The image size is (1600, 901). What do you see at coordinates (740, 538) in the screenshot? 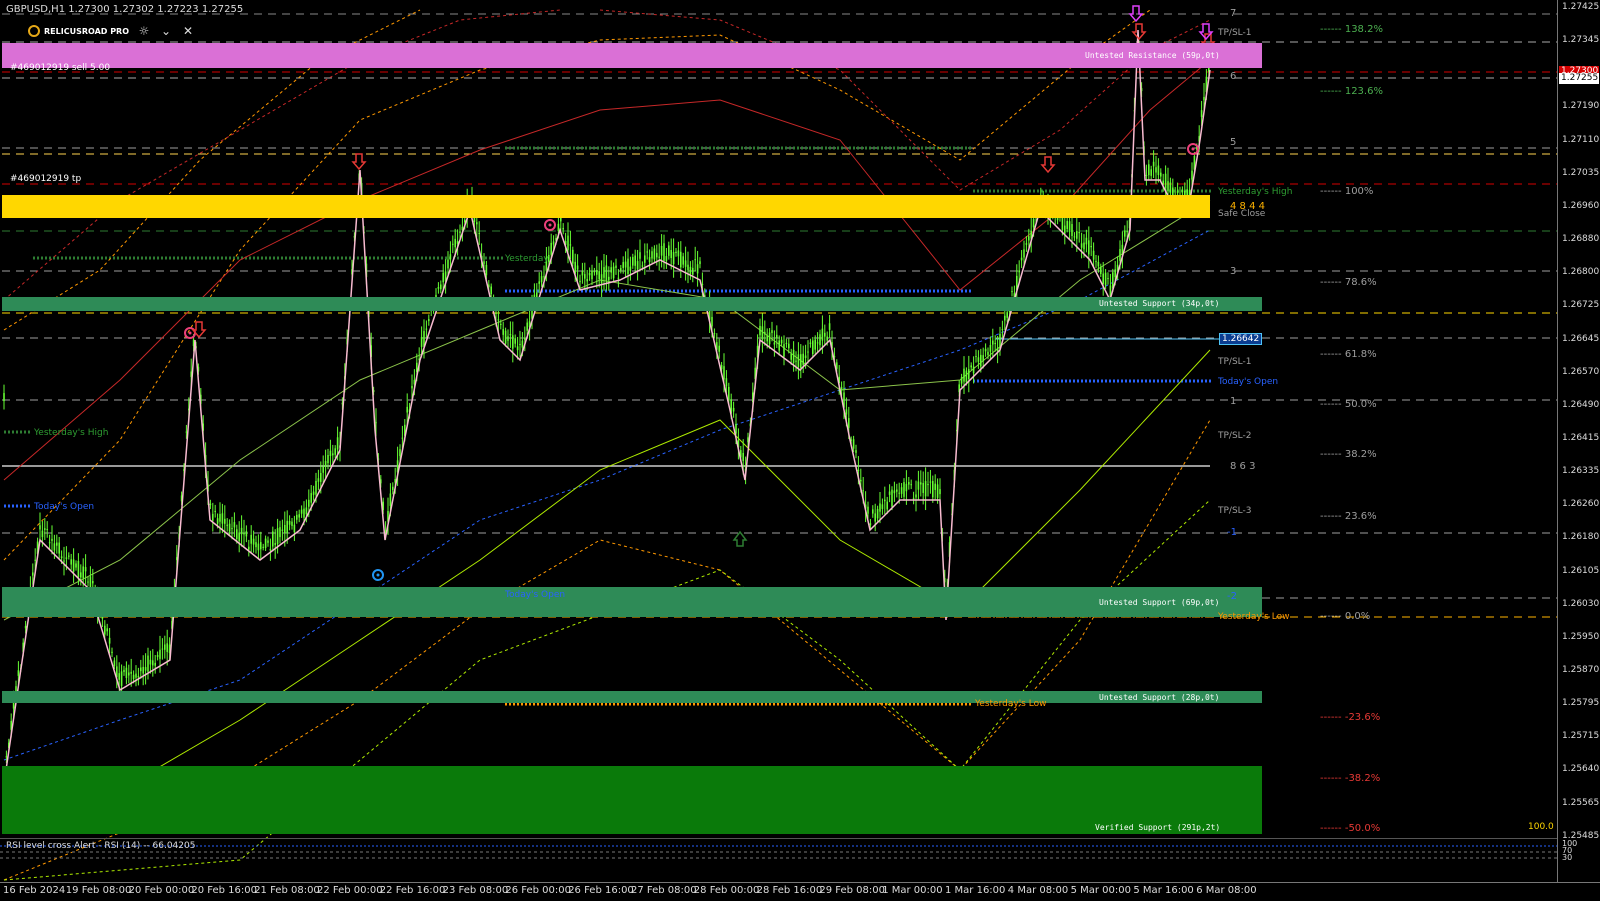
I see `up-arrow-icon` at bounding box center [740, 538].